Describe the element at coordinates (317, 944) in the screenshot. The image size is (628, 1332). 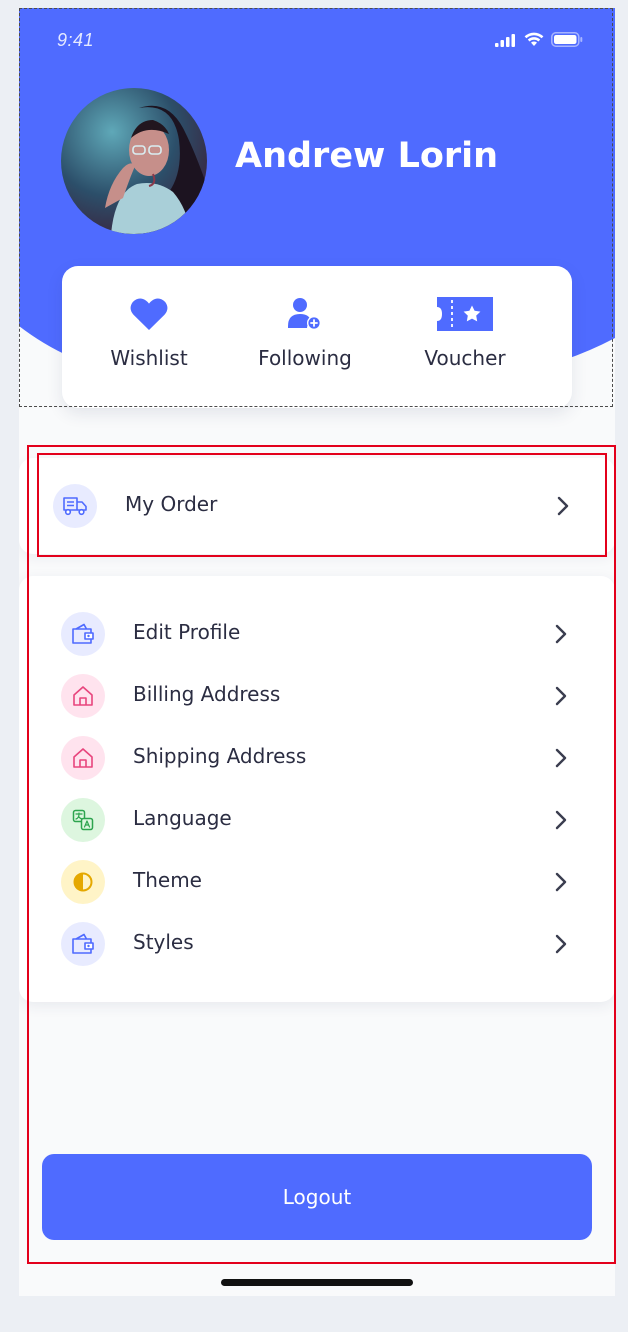
I see `menu-item-styles: Styles` at that location.